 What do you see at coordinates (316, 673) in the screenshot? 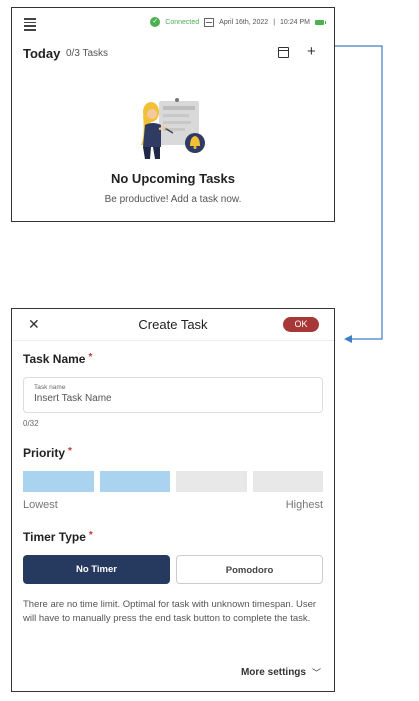
I see `chevron-down-icon: ﹀` at bounding box center [316, 673].